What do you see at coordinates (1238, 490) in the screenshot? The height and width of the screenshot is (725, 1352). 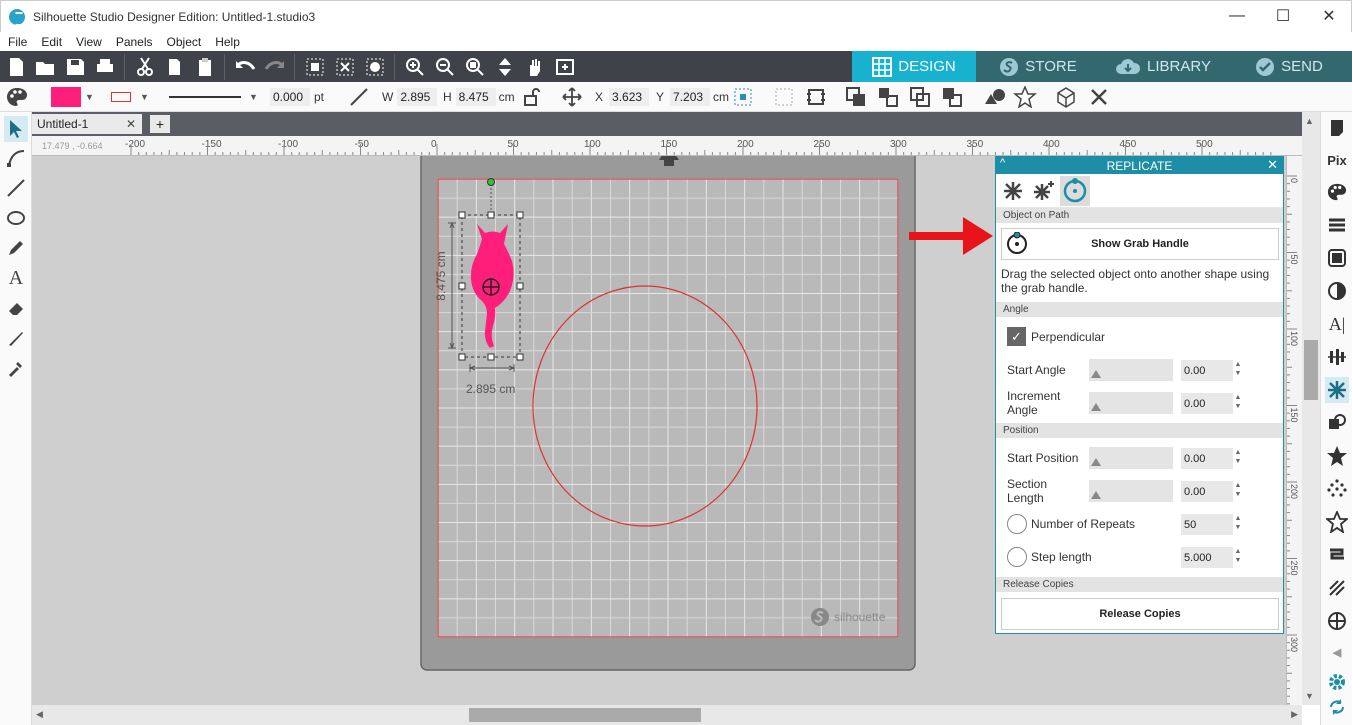 I see `section-length-spinner: ▲ ▼` at bounding box center [1238, 490].